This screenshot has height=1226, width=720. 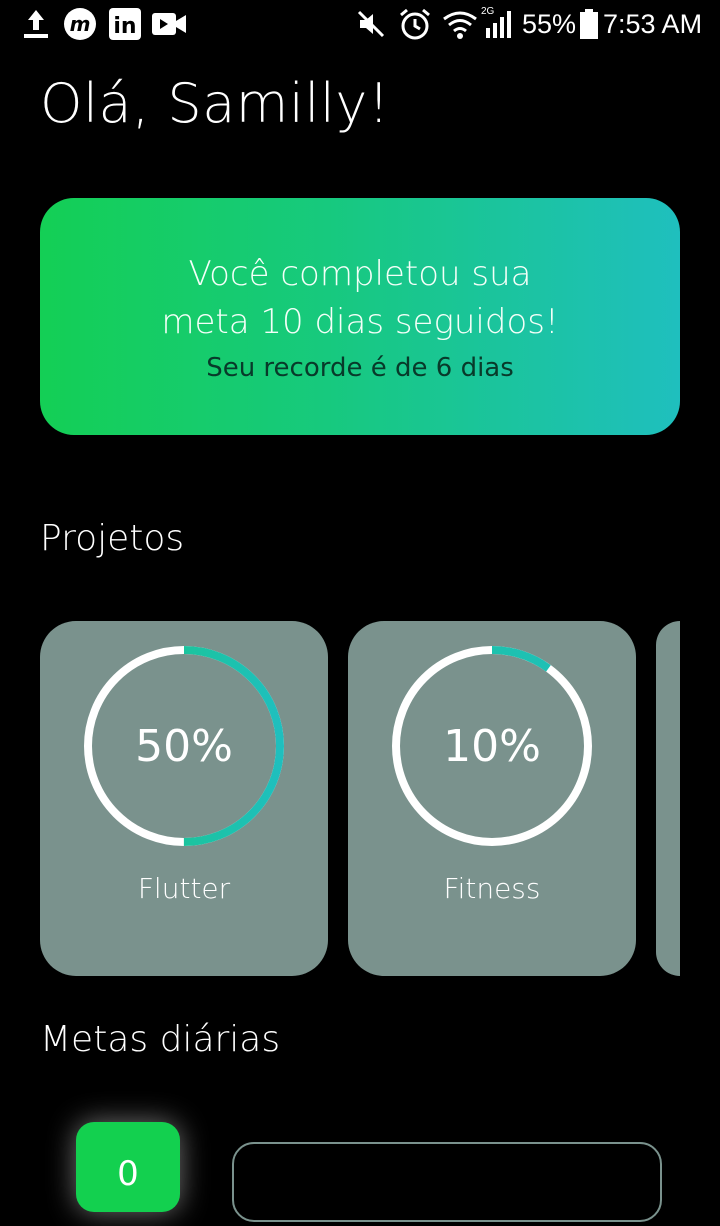 What do you see at coordinates (492, 746) in the screenshot?
I see `project-percent: 10%` at bounding box center [492, 746].